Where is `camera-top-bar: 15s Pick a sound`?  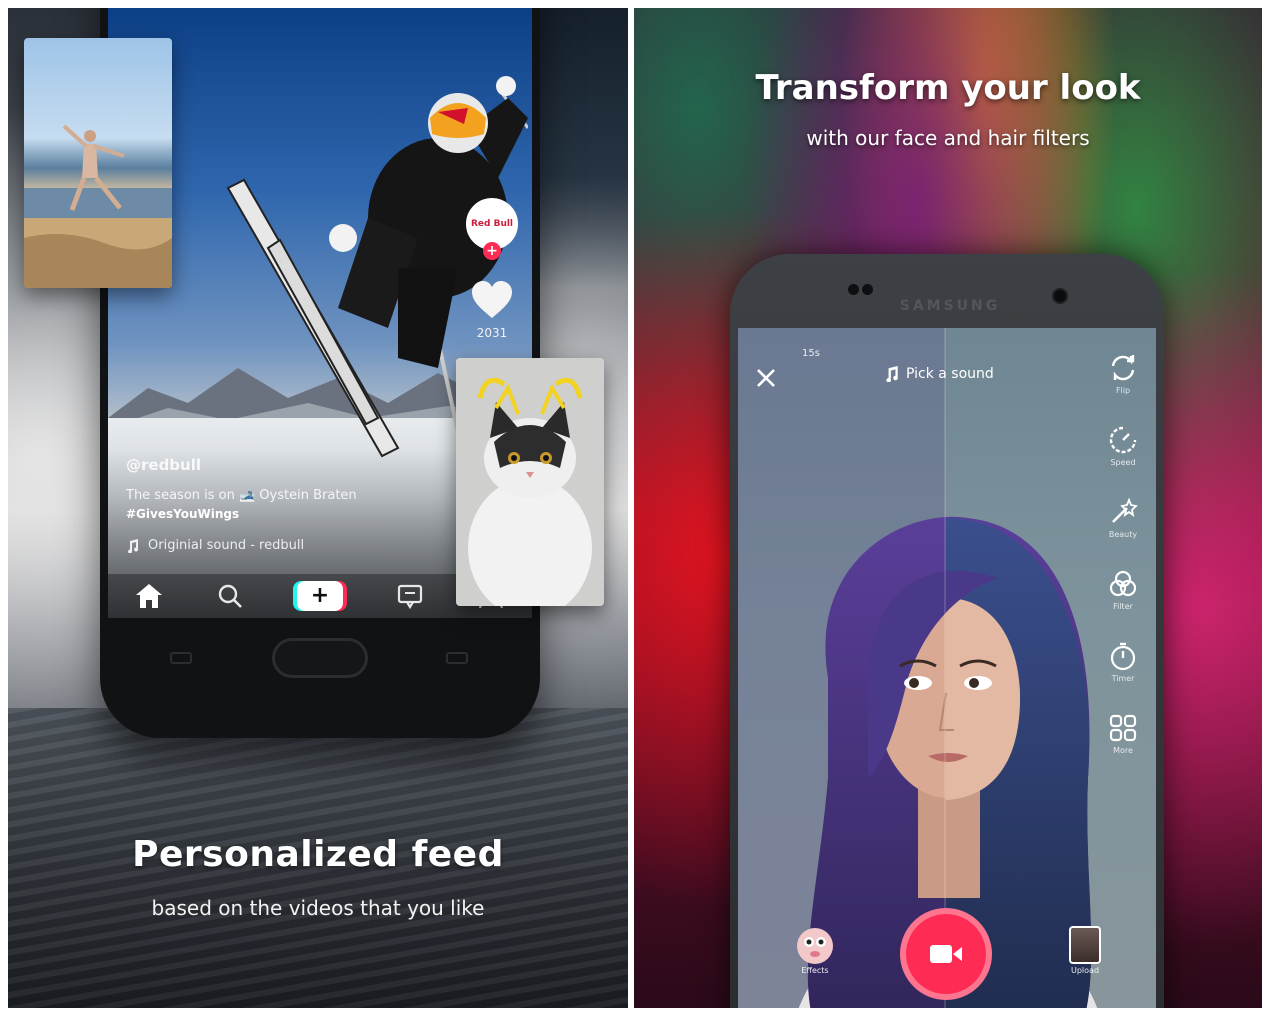
camera-top-bar: 15s Pick a sound is located at coordinates (947, 370).